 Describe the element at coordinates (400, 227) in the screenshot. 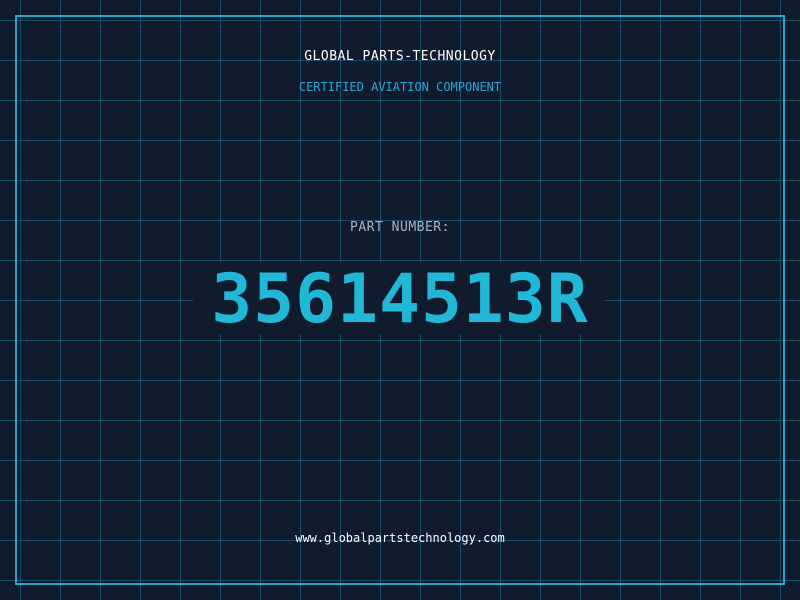

I see `part-number-label: PART NUMBER:` at that location.